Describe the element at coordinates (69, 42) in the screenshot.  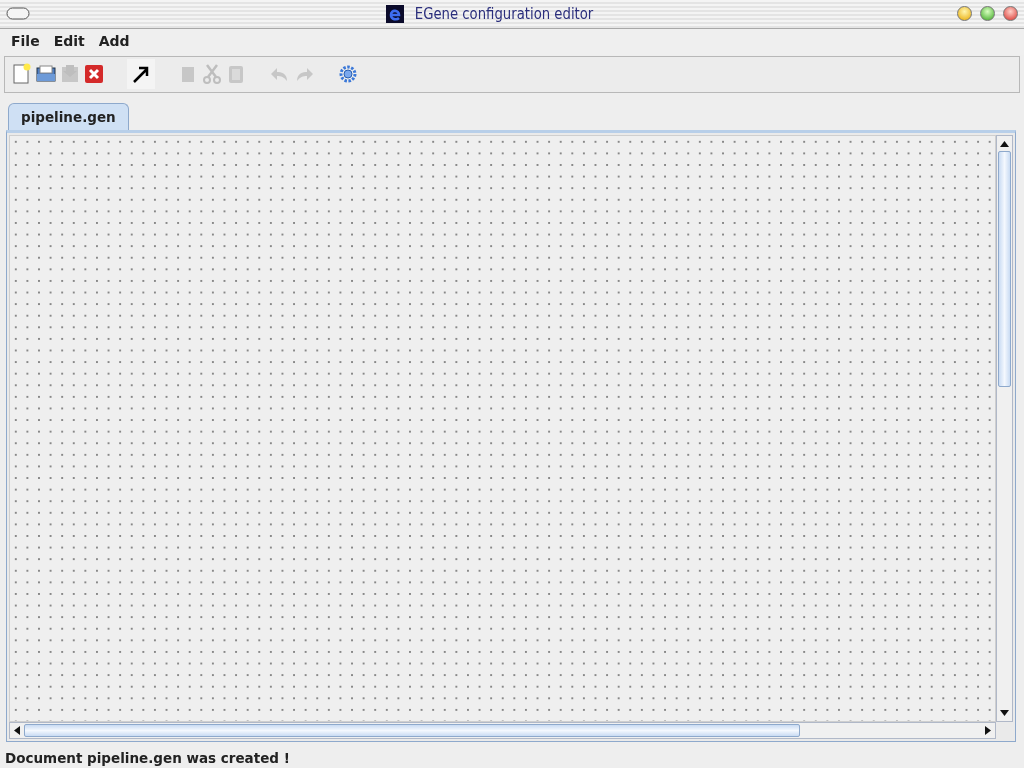
I see `menu-item: Edit` at that location.